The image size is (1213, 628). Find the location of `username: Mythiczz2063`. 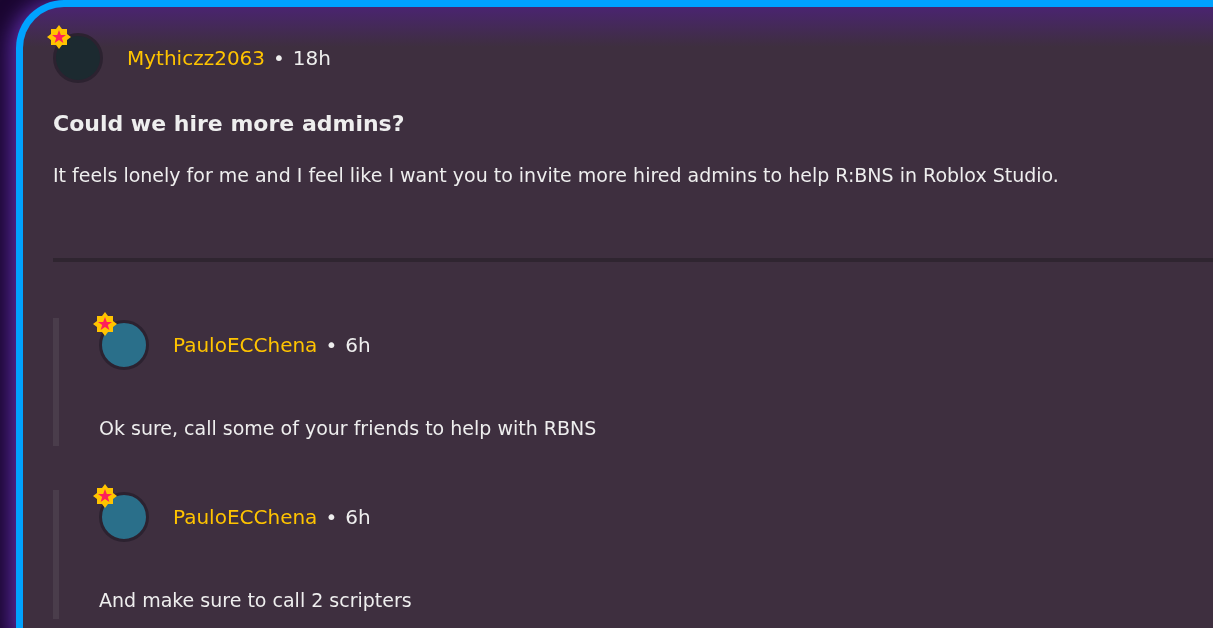

username: Mythiczz2063 is located at coordinates (196, 58).